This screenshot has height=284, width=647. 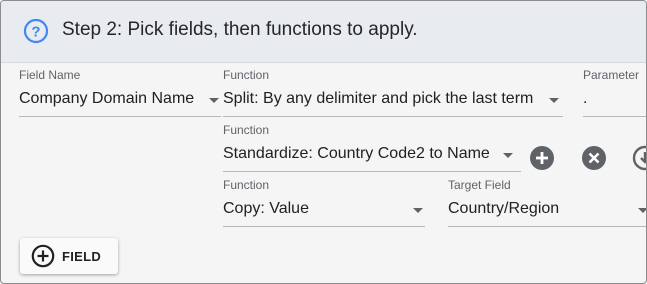 I want to click on field-name-label: Field Name, so click(x=50, y=75).